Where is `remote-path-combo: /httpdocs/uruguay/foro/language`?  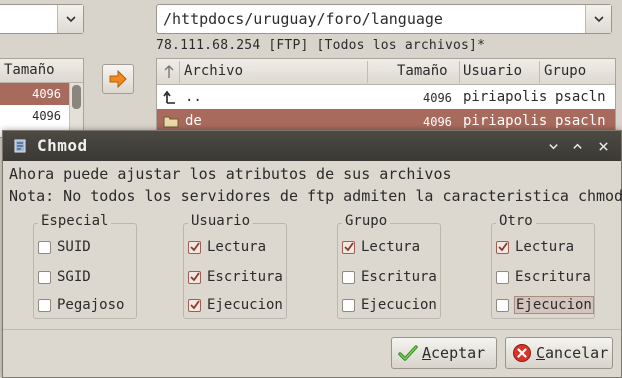 remote-path-combo: /httpdocs/uruguay/foro/language is located at coordinates (384, 19).